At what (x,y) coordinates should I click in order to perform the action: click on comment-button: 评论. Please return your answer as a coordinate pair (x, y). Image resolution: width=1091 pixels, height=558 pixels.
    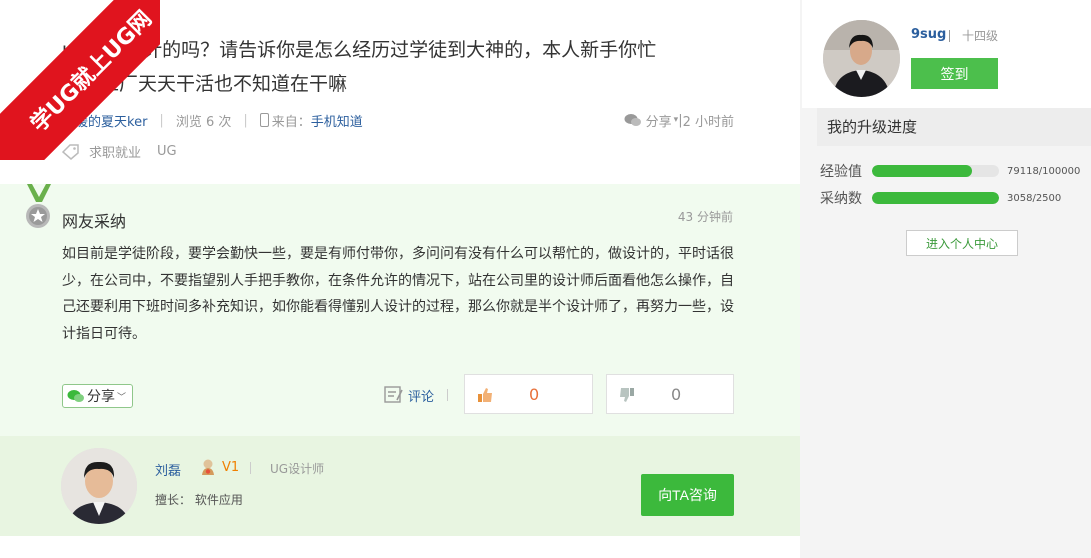
    Looking at the image, I should click on (409, 395).